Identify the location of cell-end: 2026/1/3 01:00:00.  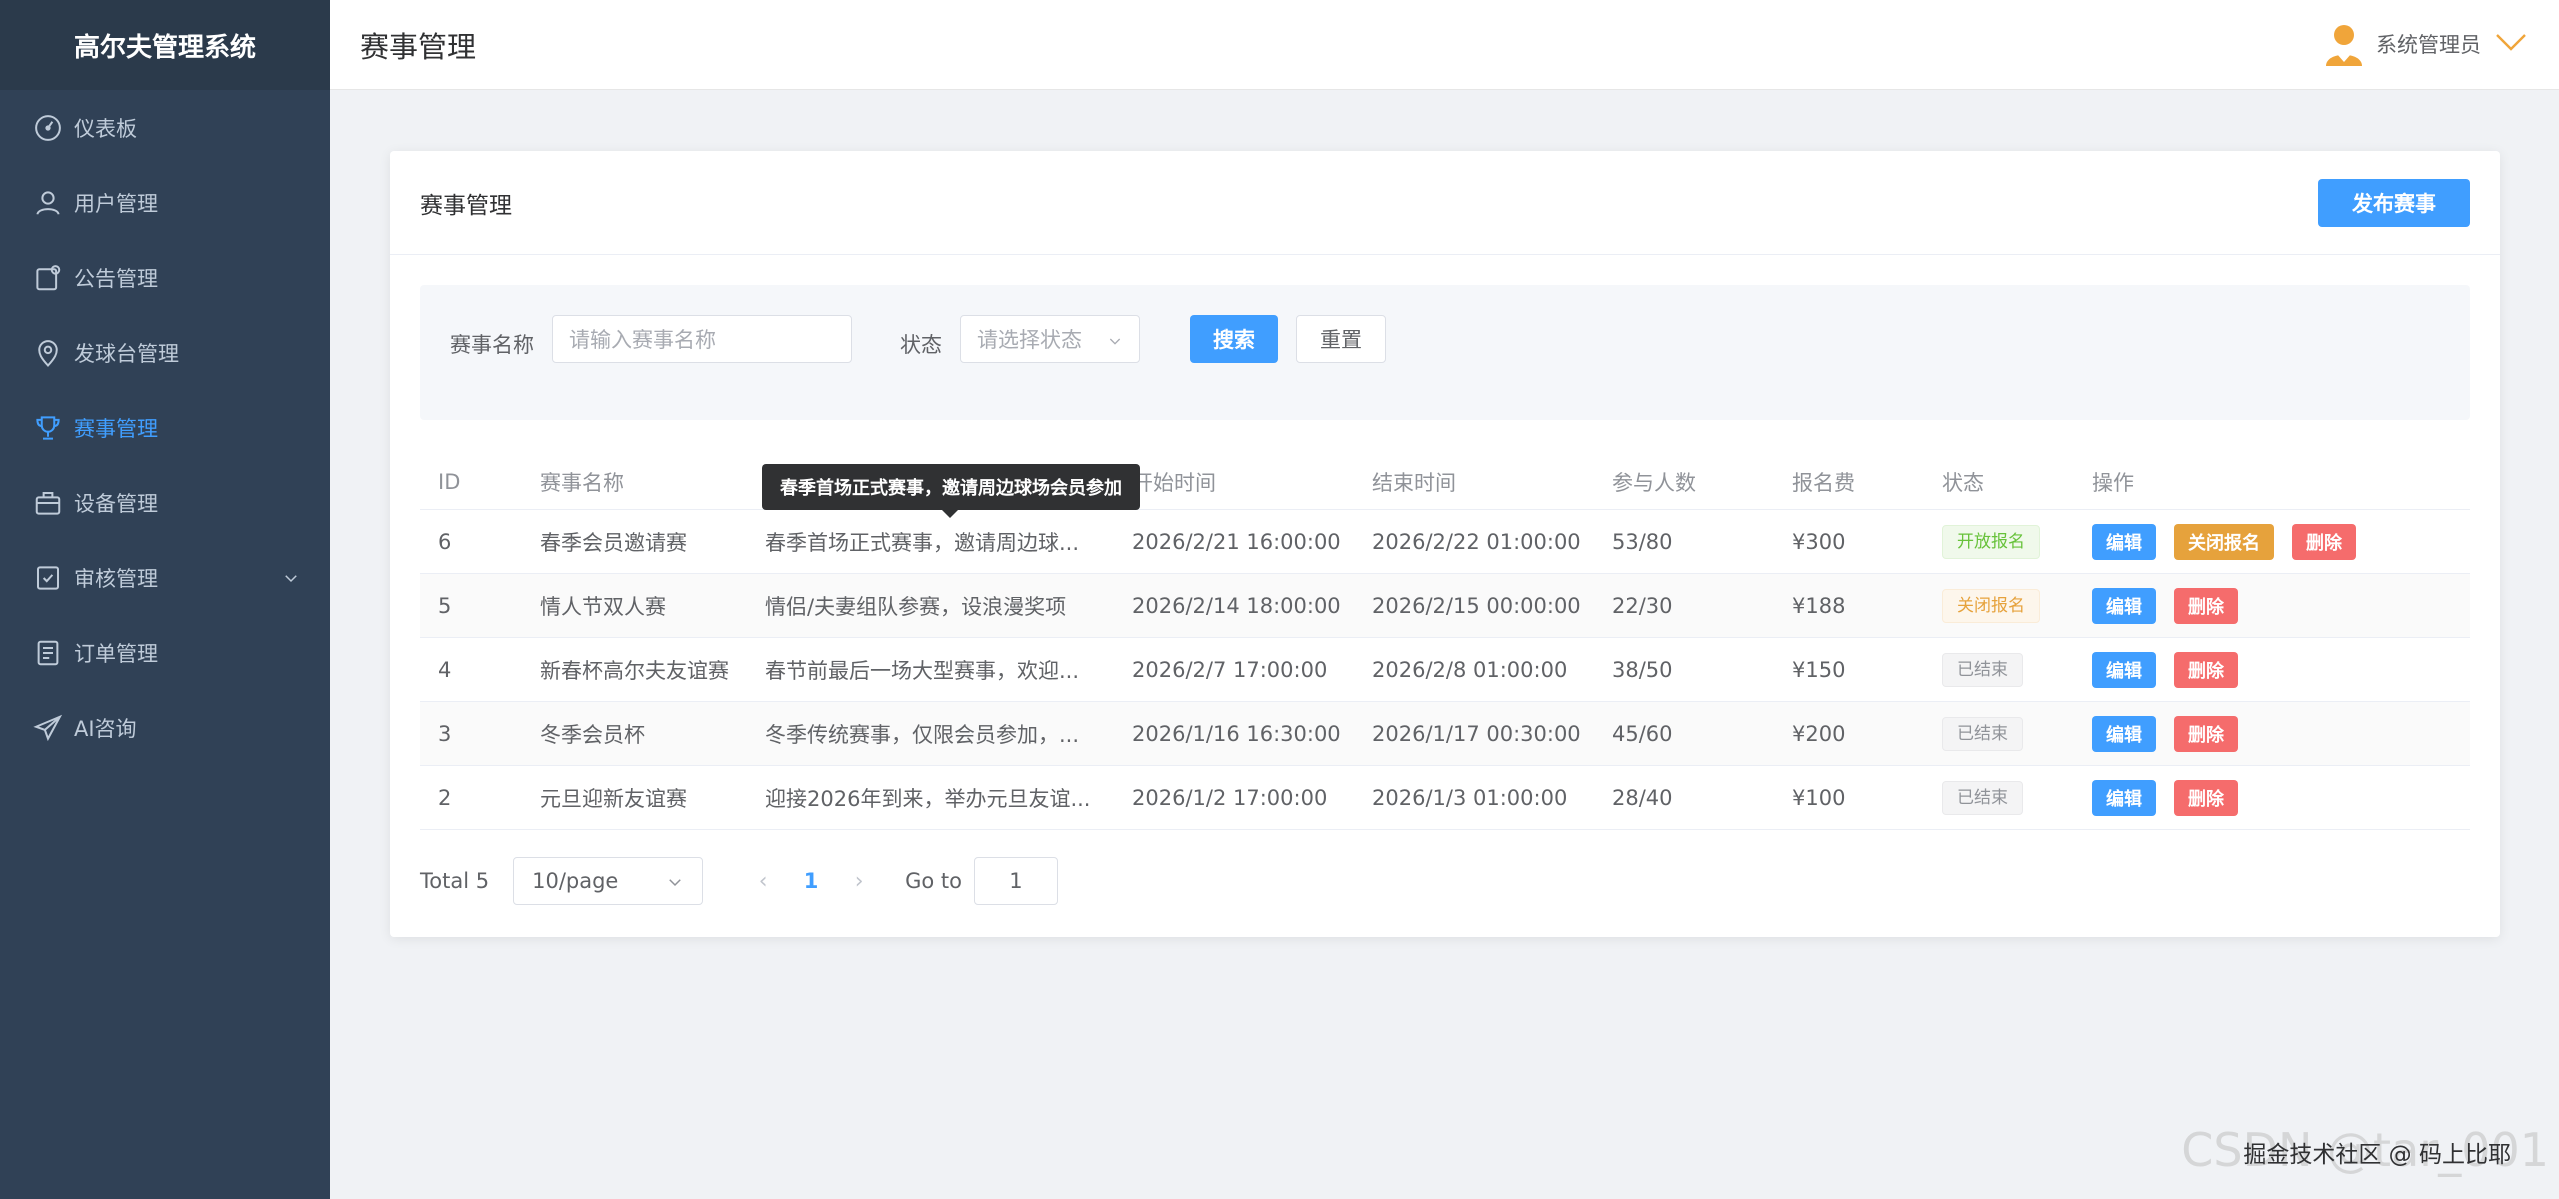
(1470, 797).